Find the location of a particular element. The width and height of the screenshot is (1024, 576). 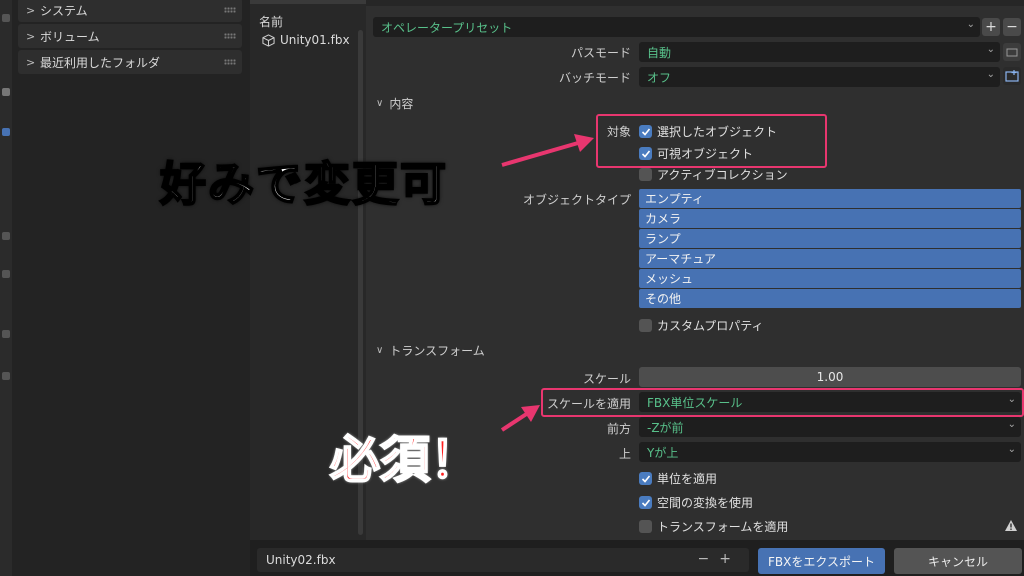

annotation-required-text: 必須！ is located at coordinates (405, 460).